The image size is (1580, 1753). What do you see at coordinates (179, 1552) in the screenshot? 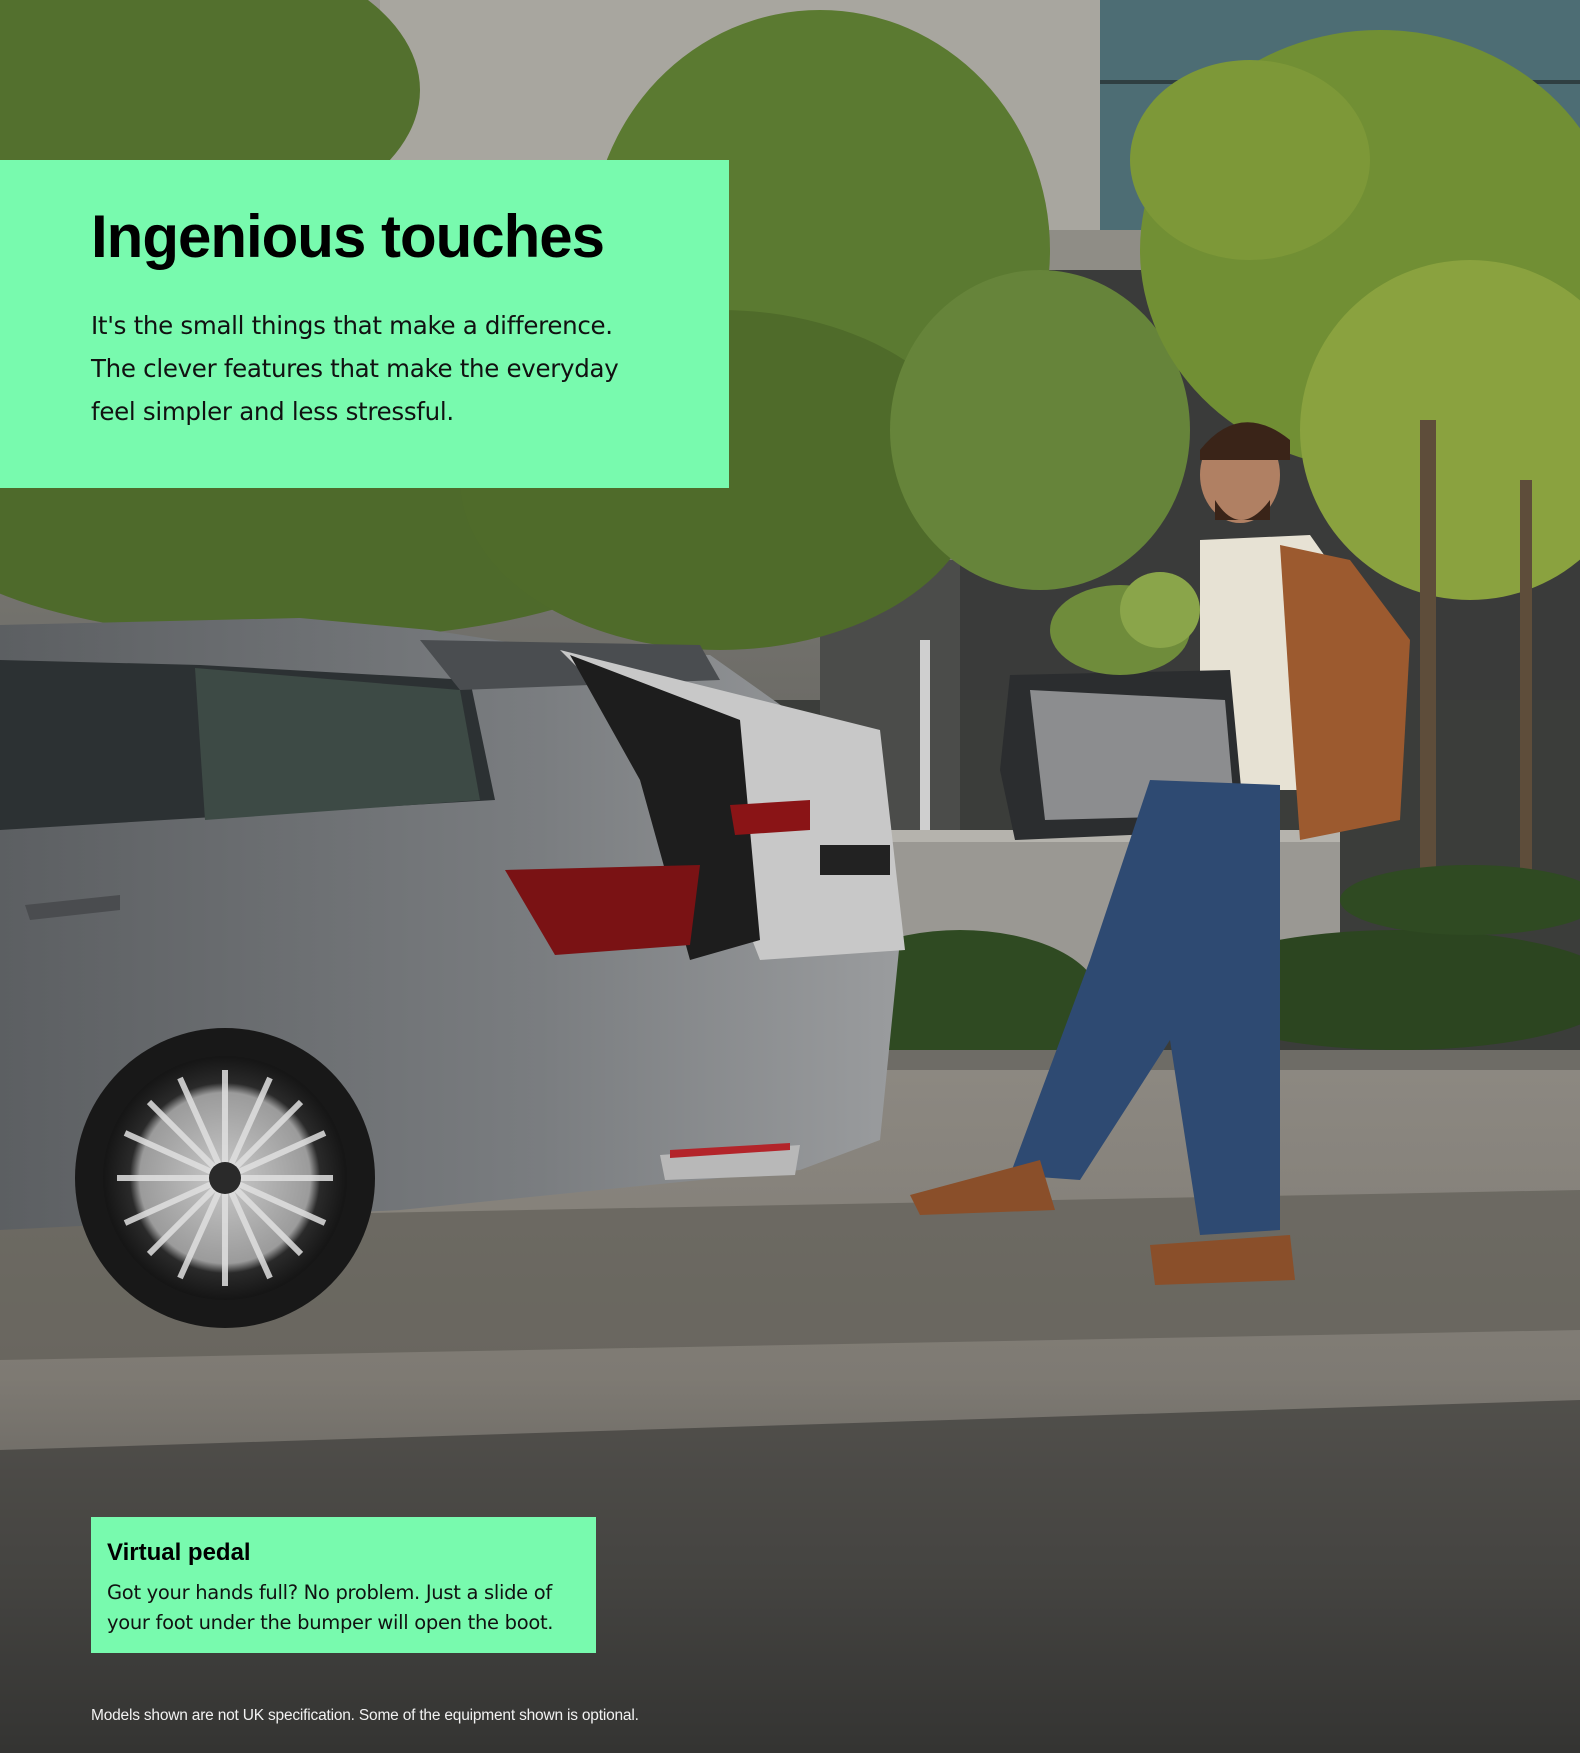
I see `feature-title: Virtual pedal` at bounding box center [179, 1552].